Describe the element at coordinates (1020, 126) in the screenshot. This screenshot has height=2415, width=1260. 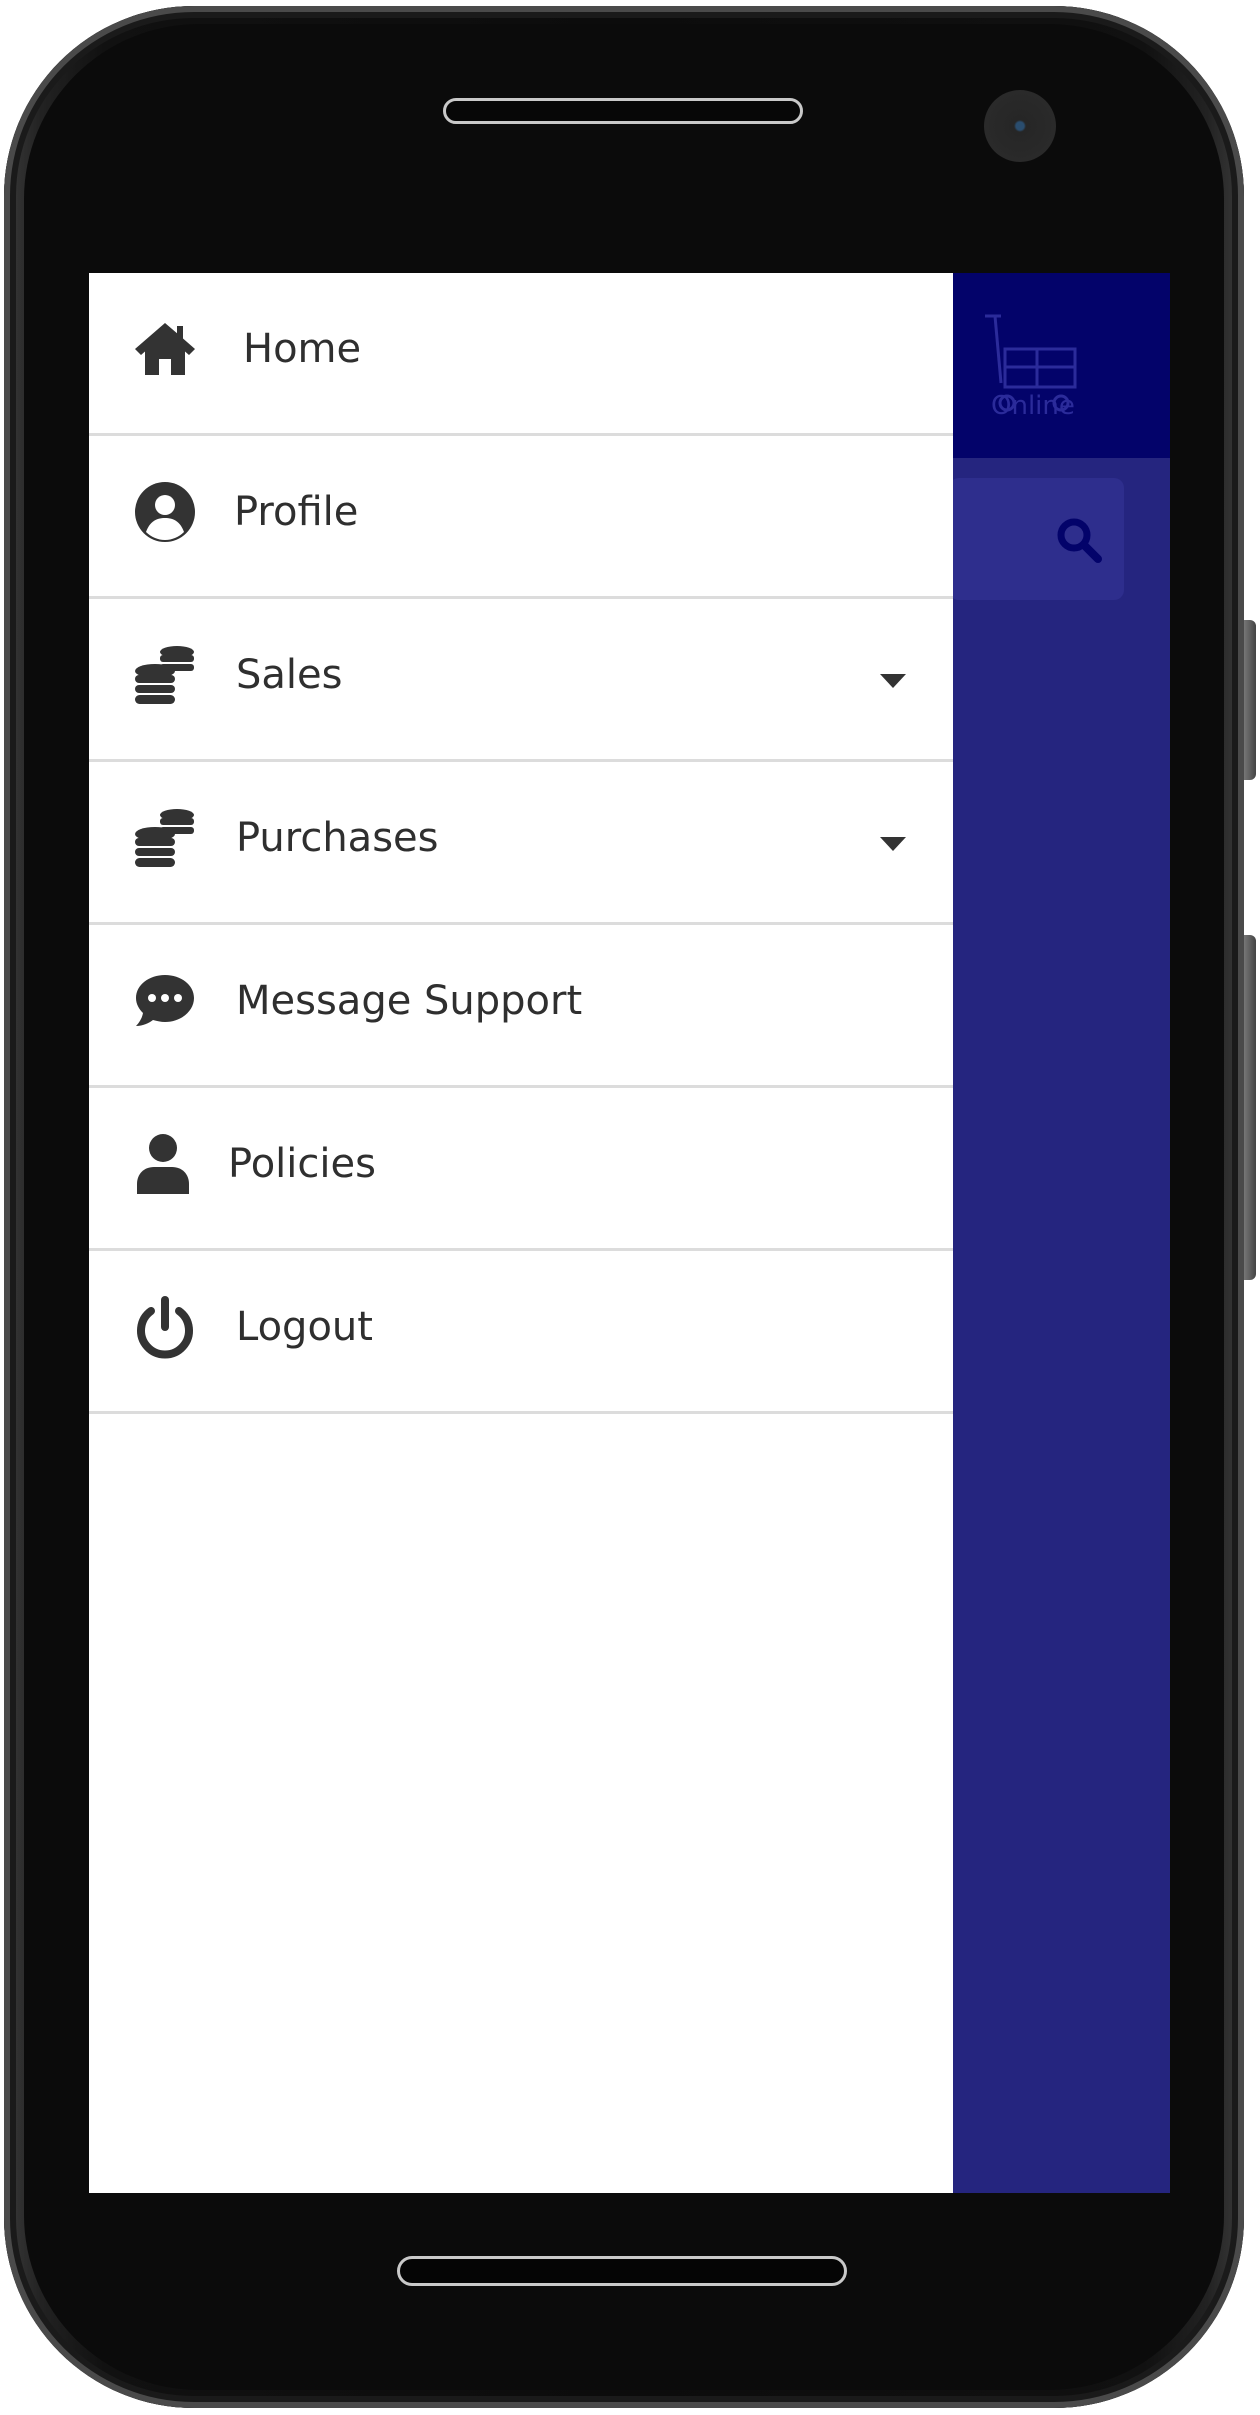
I see `front-camera` at that location.